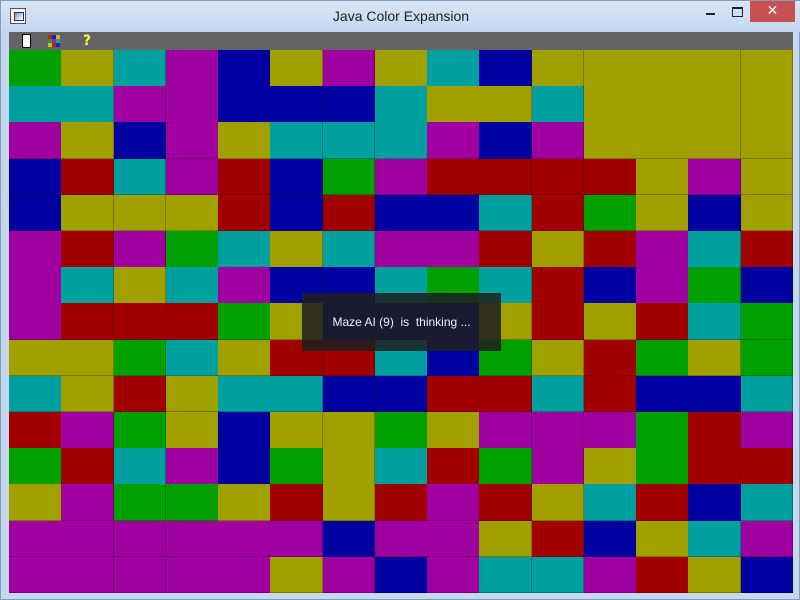 The height and width of the screenshot is (600, 800). Describe the element at coordinates (772, 11) in the screenshot. I see `close-button: ✕` at that location.